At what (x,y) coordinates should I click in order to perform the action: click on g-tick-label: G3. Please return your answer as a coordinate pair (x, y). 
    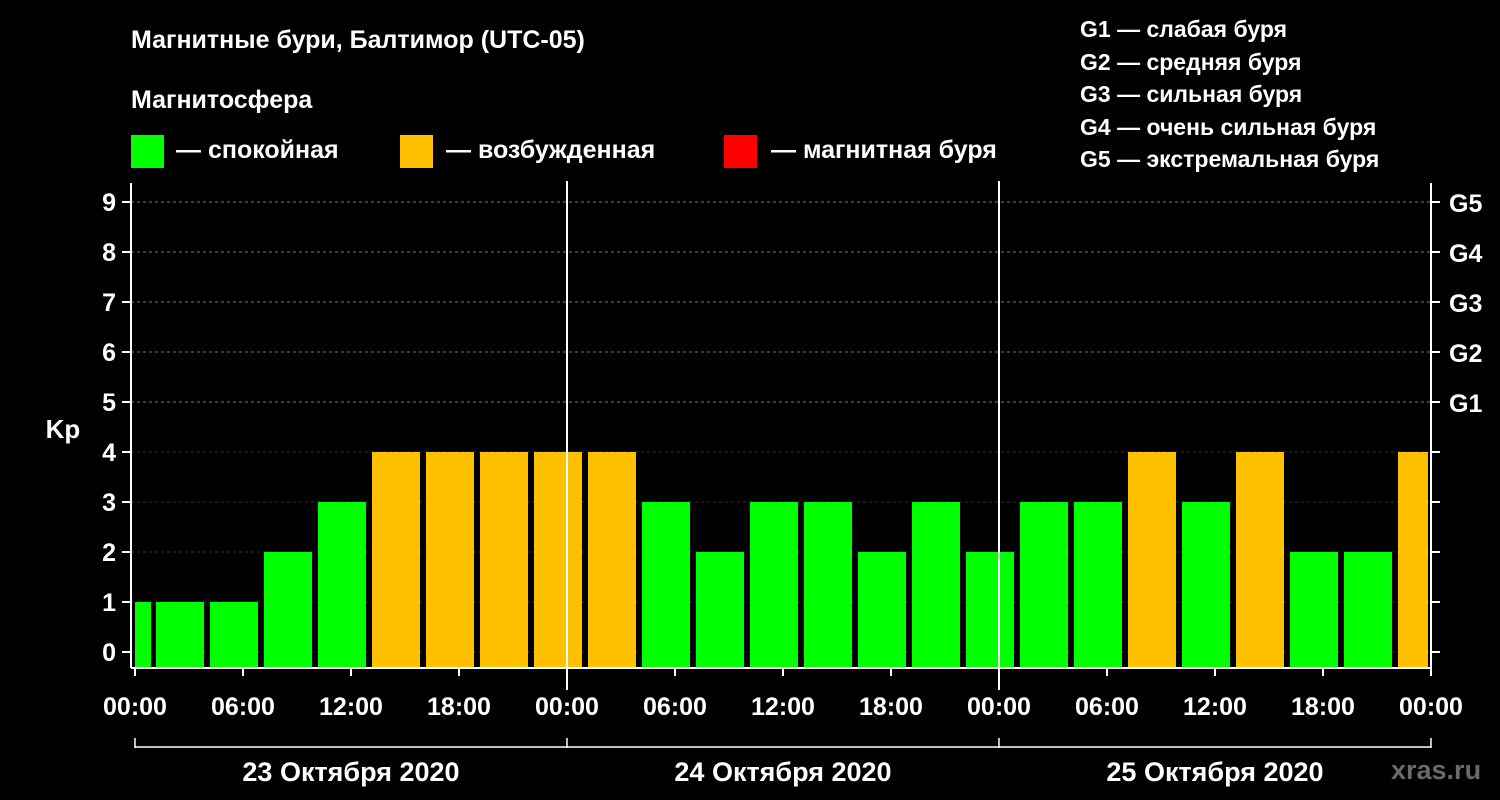
    Looking at the image, I should click on (1465, 304).